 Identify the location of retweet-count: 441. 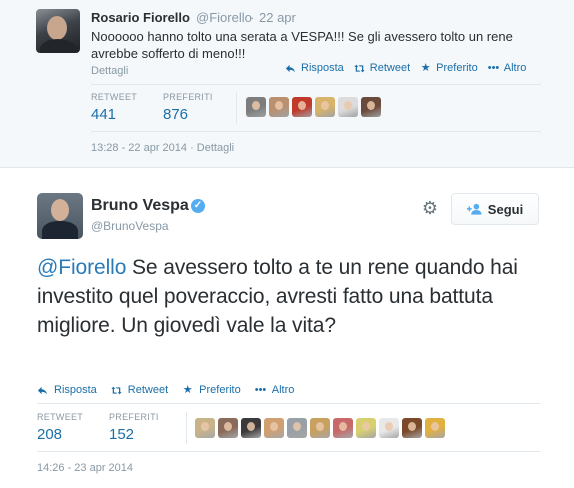
(104, 114).